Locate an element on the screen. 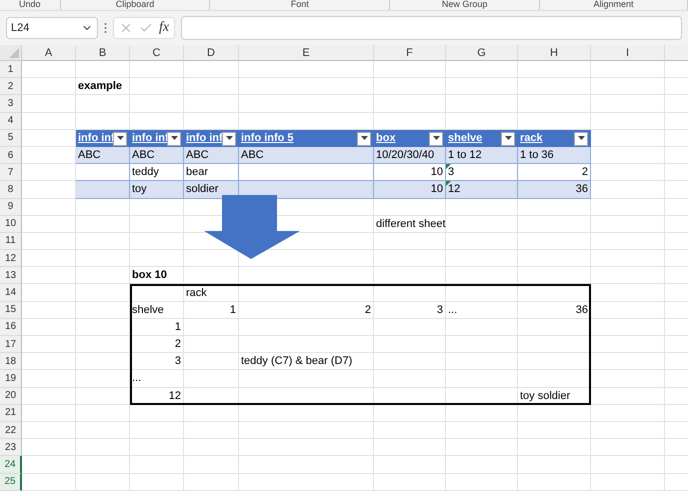  column-header: C is located at coordinates (157, 53).